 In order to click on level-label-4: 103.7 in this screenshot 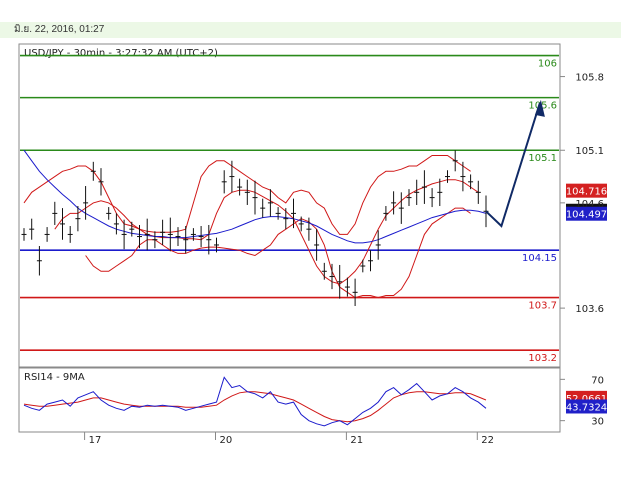, I will do `click(542, 306)`.